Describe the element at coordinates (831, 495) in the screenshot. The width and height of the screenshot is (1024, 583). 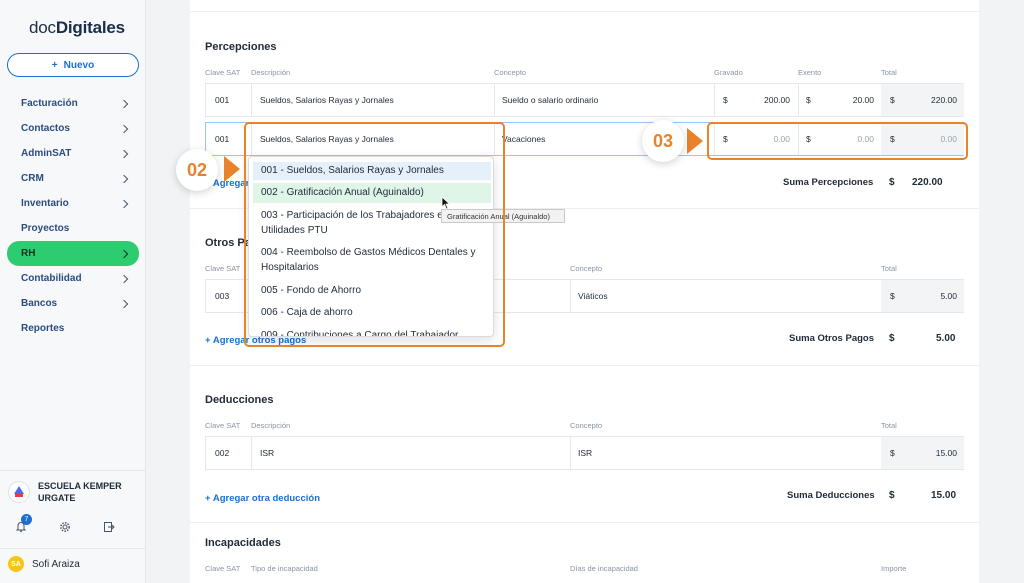
I see `sum-label: Suma Deducciones` at that location.